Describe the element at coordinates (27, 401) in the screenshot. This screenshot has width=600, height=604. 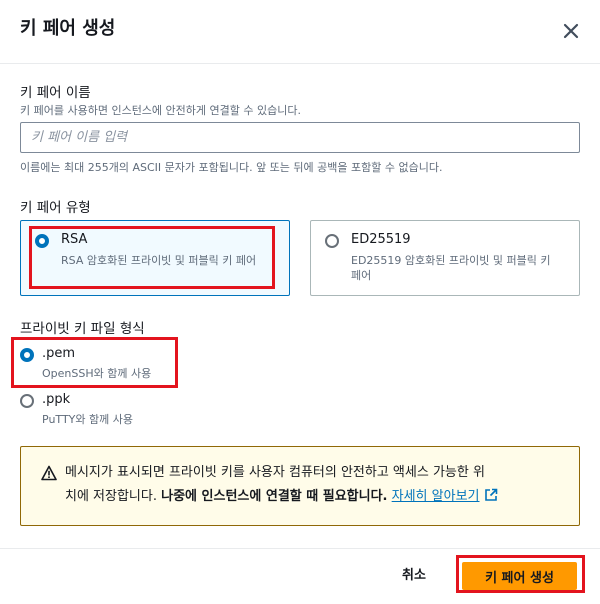
I see `ppk-radio` at that location.